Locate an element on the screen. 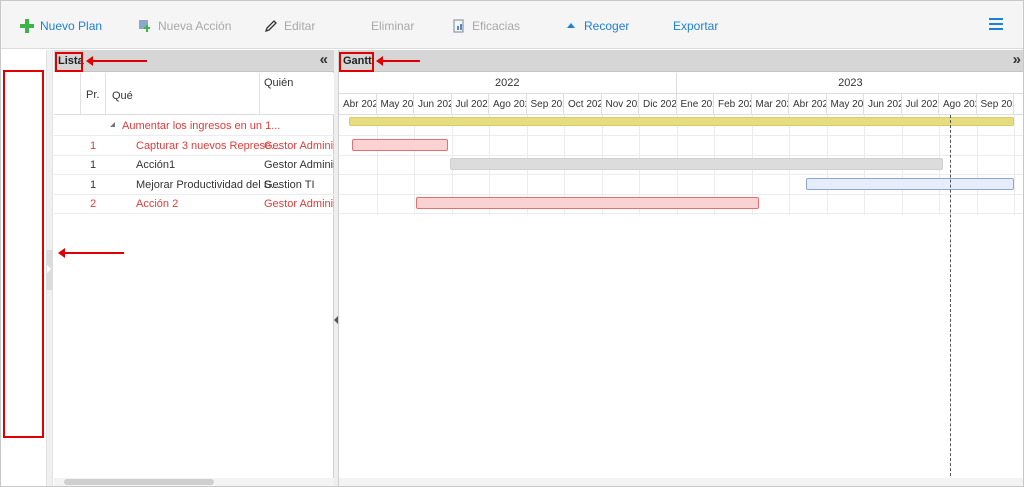 The height and width of the screenshot is (487, 1024). month-label: Ago 2023 is located at coordinates (958, 104).